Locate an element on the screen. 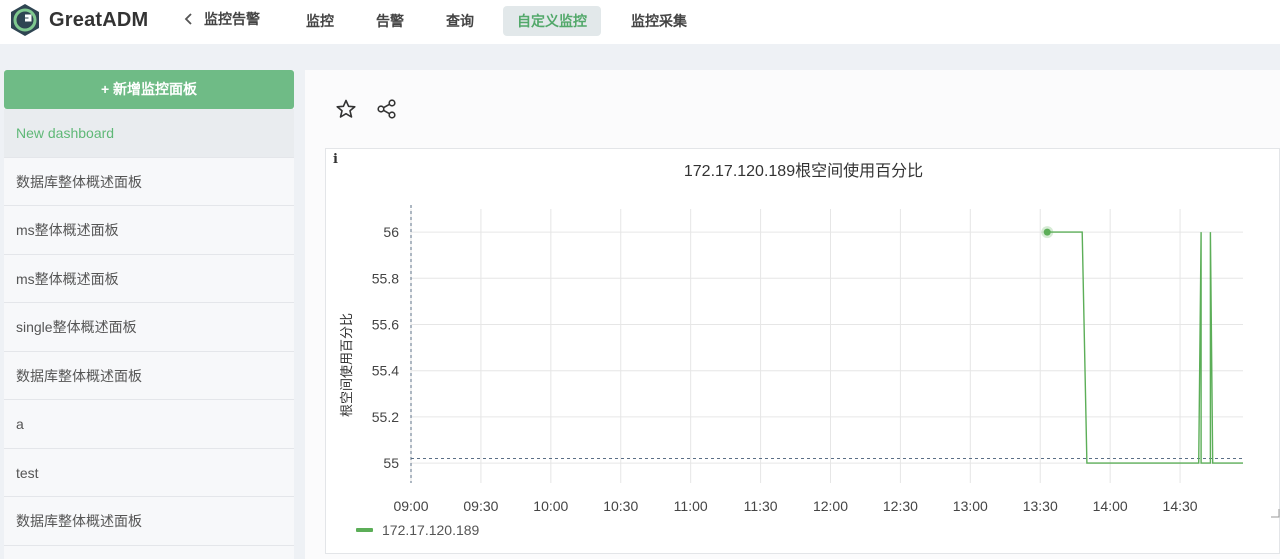 The height and width of the screenshot is (559, 1280). x-tick-label: 11:30 is located at coordinates (761, 506).